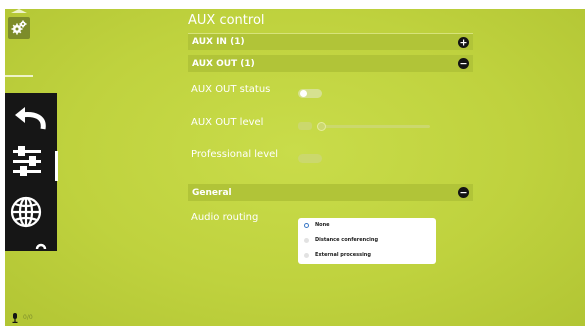  I want to click on aux-in-title: AUX IN (1), so click(218, 42).